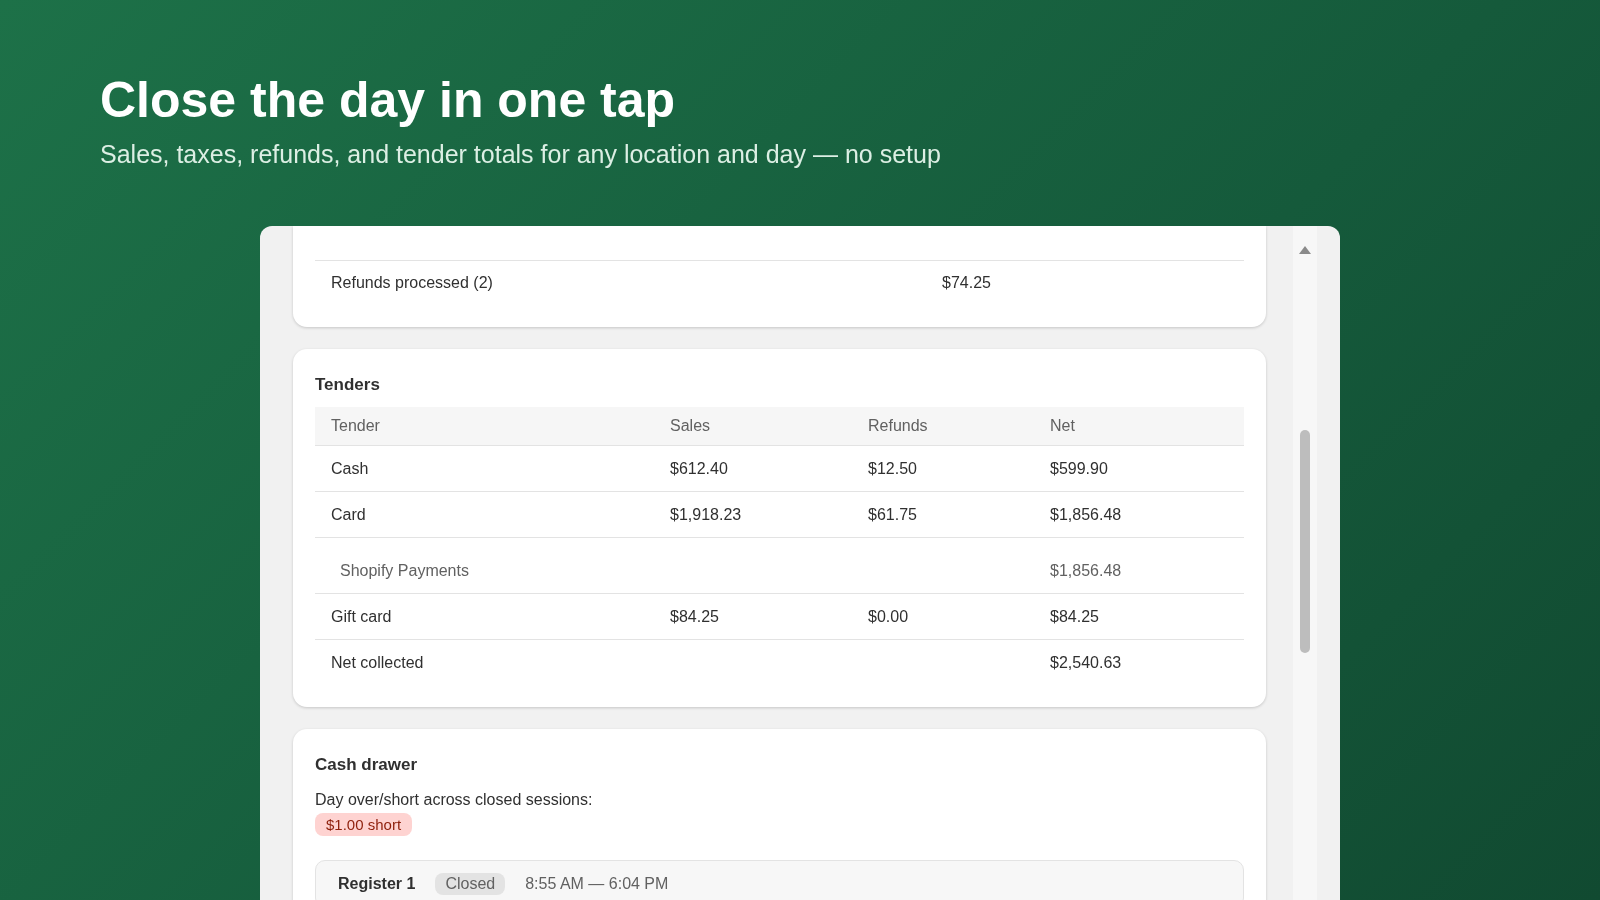 This screenshot has width=1600, height=900. I want to click on scroll-up-icon, so click(1305, 250).